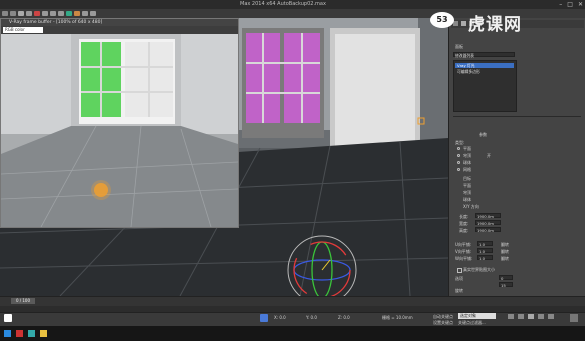 Image resolution: width=585 pixels, height=341 pixels. I want to click on radio-sphere, so click(458, 162).